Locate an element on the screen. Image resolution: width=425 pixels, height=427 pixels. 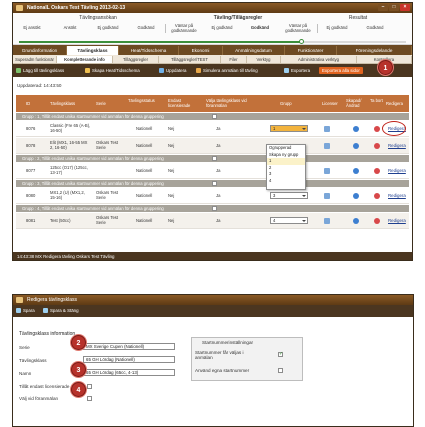
foranmalan-checkbox is located at coordinates (89, 398).